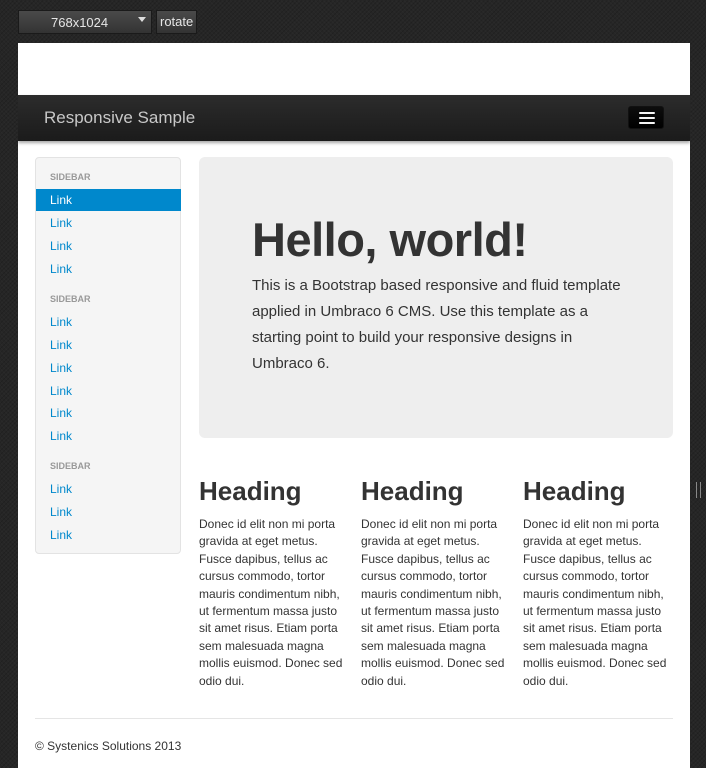 This screenshot has width=706, height=768. Describe the element at coordinates (142, 19) in the screenshot. I see `chevron-down-icon` at that location.